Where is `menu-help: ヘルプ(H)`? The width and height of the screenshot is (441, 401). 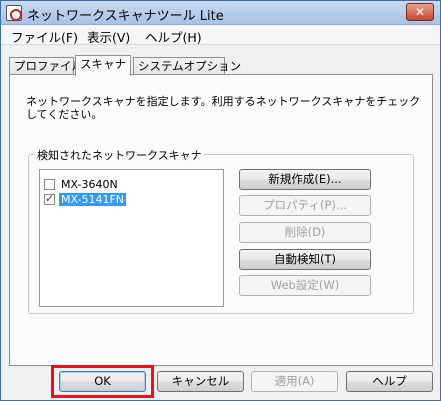
menu-help: ヘルプ(H) is located at coordinates (173, 36).